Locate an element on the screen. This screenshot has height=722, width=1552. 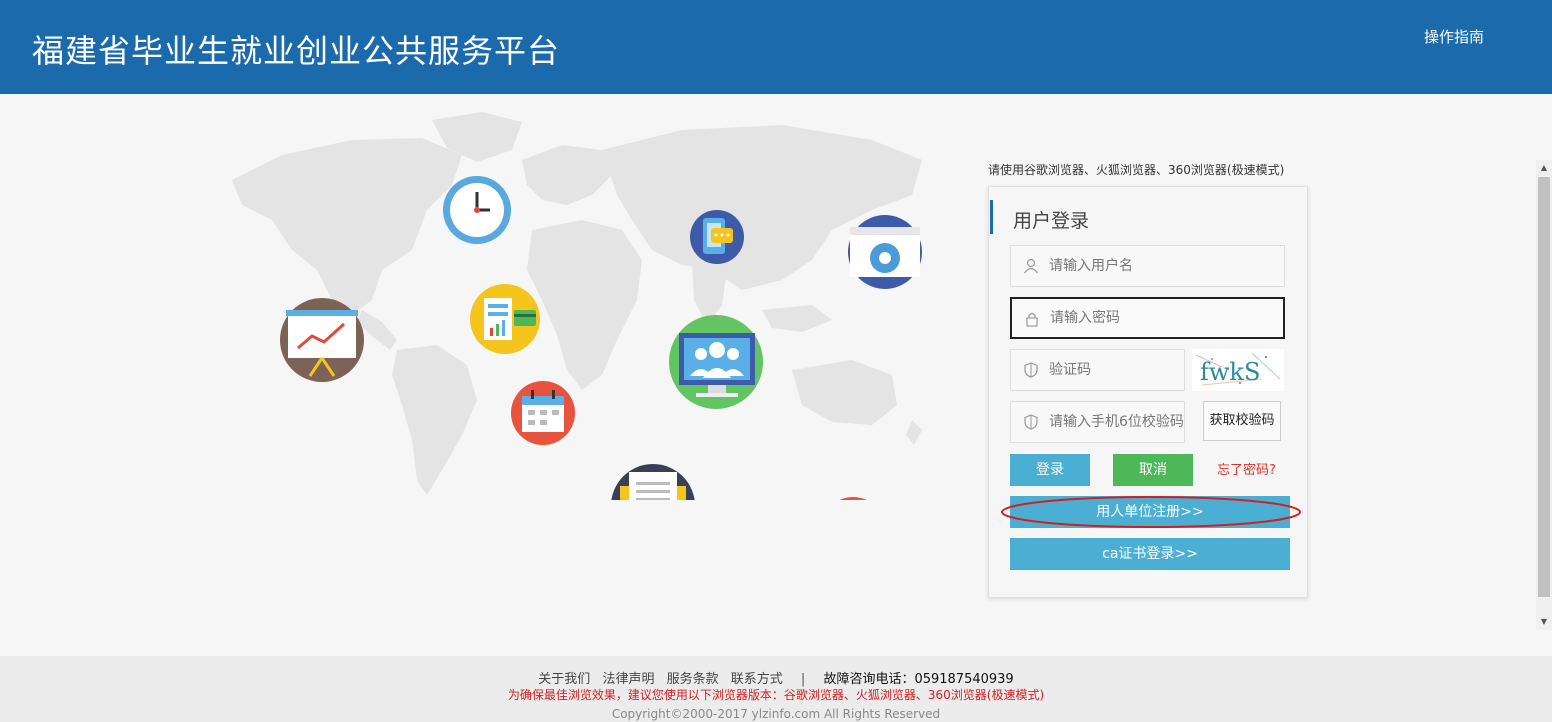
password-field is located at coordinates (1147, 318).